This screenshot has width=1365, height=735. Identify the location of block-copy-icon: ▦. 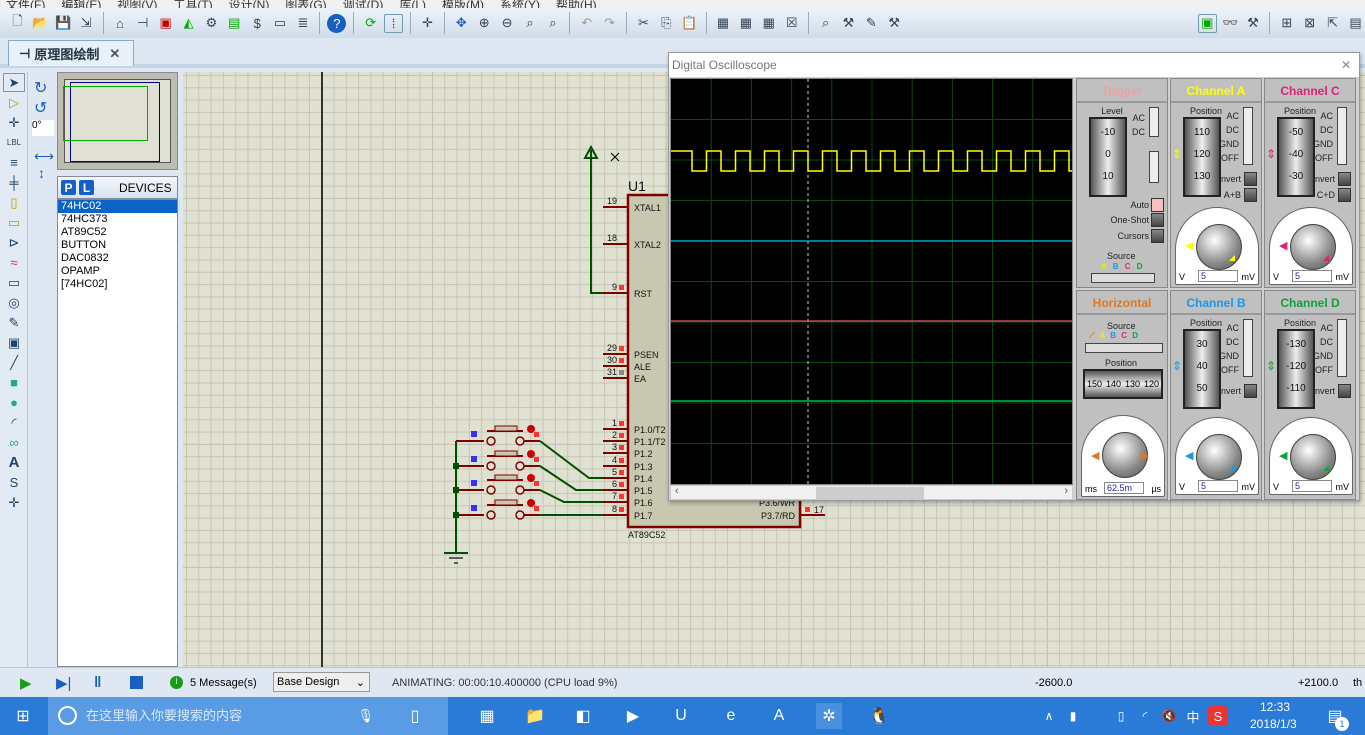
(723, 23).